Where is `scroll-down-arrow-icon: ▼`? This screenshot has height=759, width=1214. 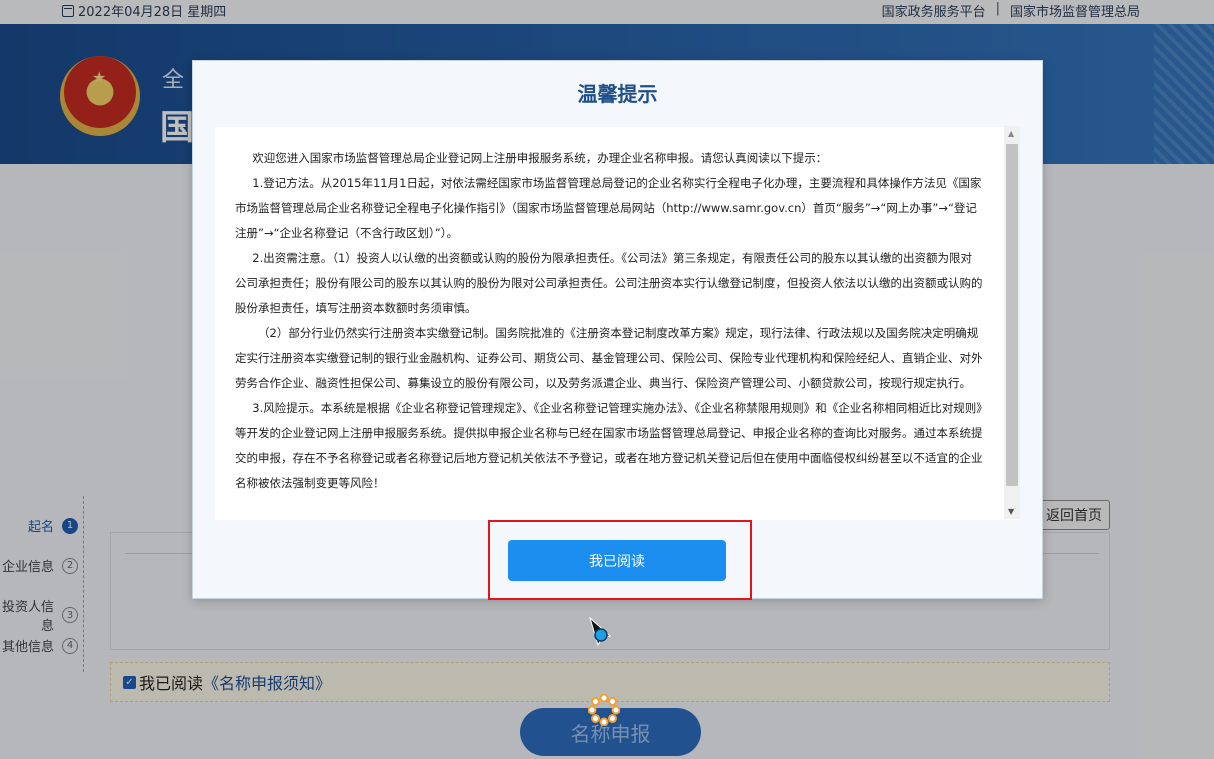
scroll-down-arrow-icon: ▼ is located at coordinates (1011, 511).